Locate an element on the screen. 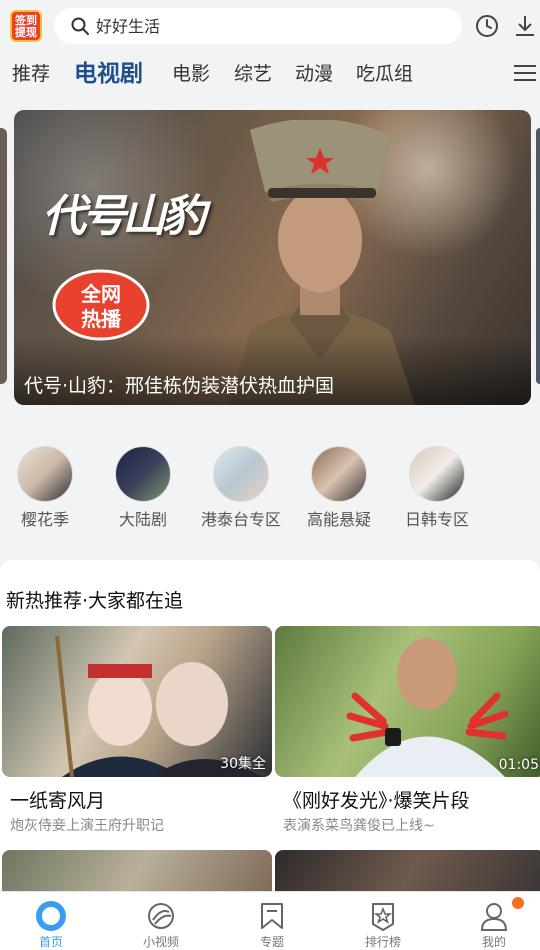  trending-badge: 全网 热播 is located at coordinates (101, 305).